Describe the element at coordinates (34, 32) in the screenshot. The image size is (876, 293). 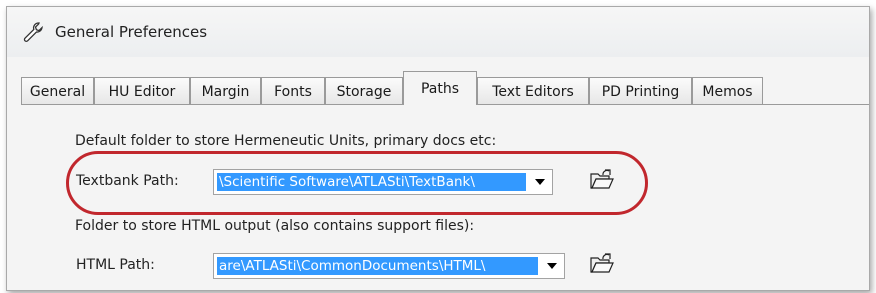
I see `wrench-icon` at that location.